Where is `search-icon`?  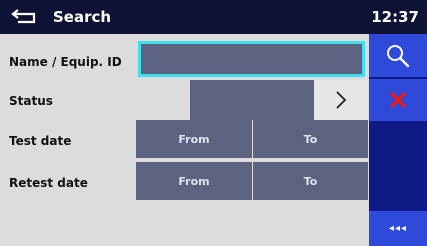 search-icon is located at coordinates (398, 55).